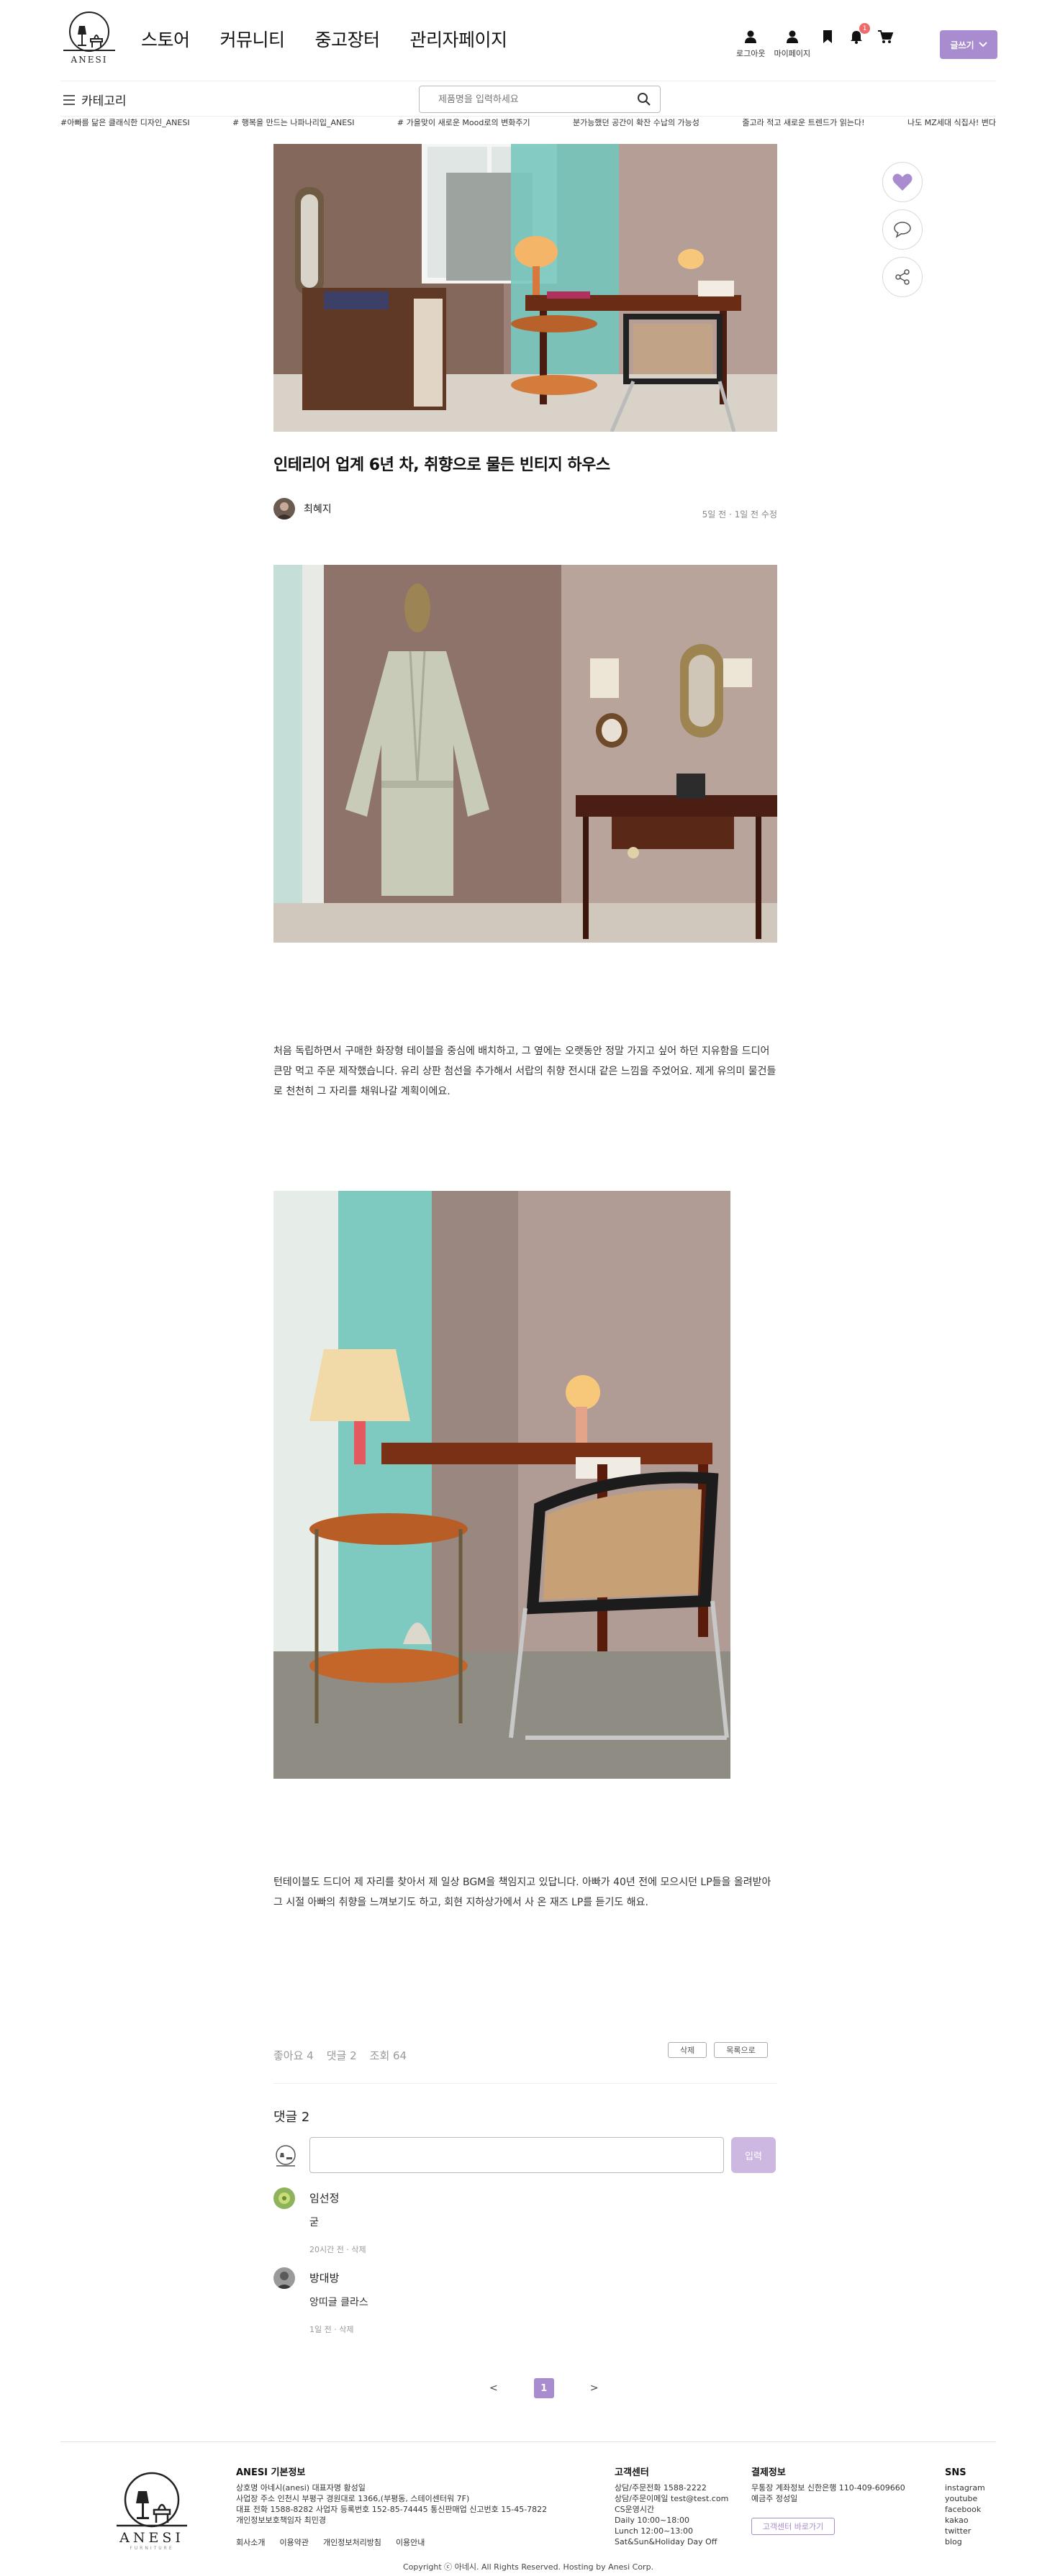  I want to click on sns-link: facebook, so click(970, 2509).